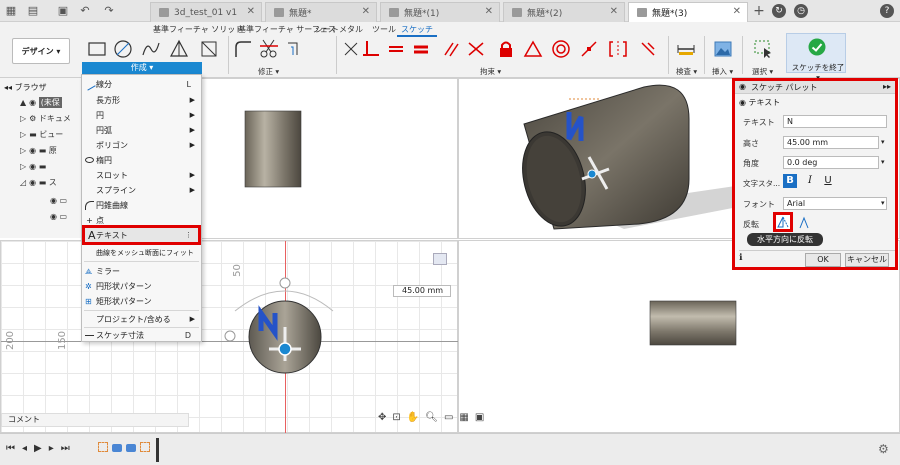 The height and width of the screenshot is (465, 900). I want to click on info-icon: ℹ, so click(740, 258).